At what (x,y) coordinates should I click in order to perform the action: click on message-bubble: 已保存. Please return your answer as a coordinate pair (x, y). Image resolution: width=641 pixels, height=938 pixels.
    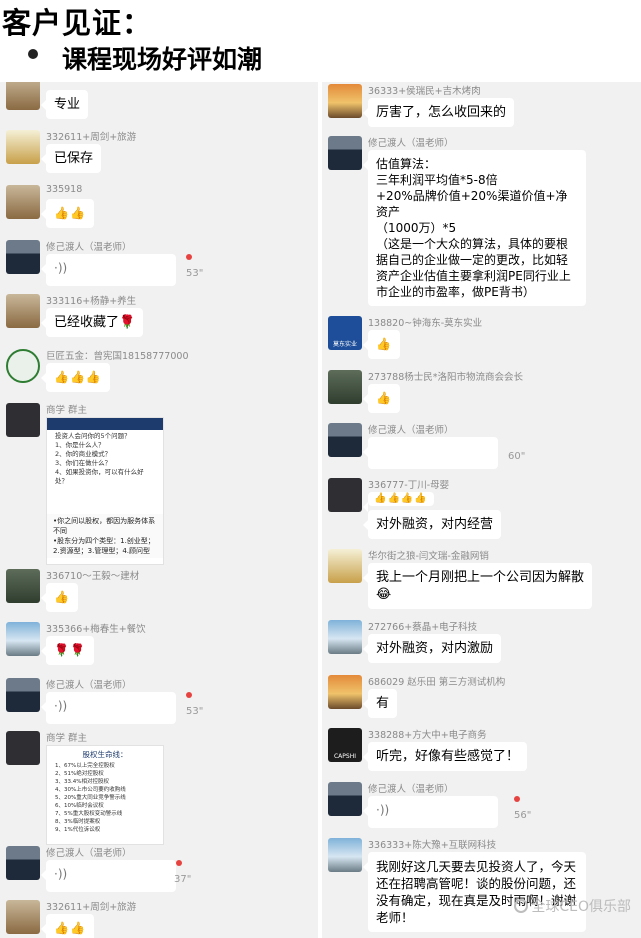
    Looking at the image, I should click on (71, 158).